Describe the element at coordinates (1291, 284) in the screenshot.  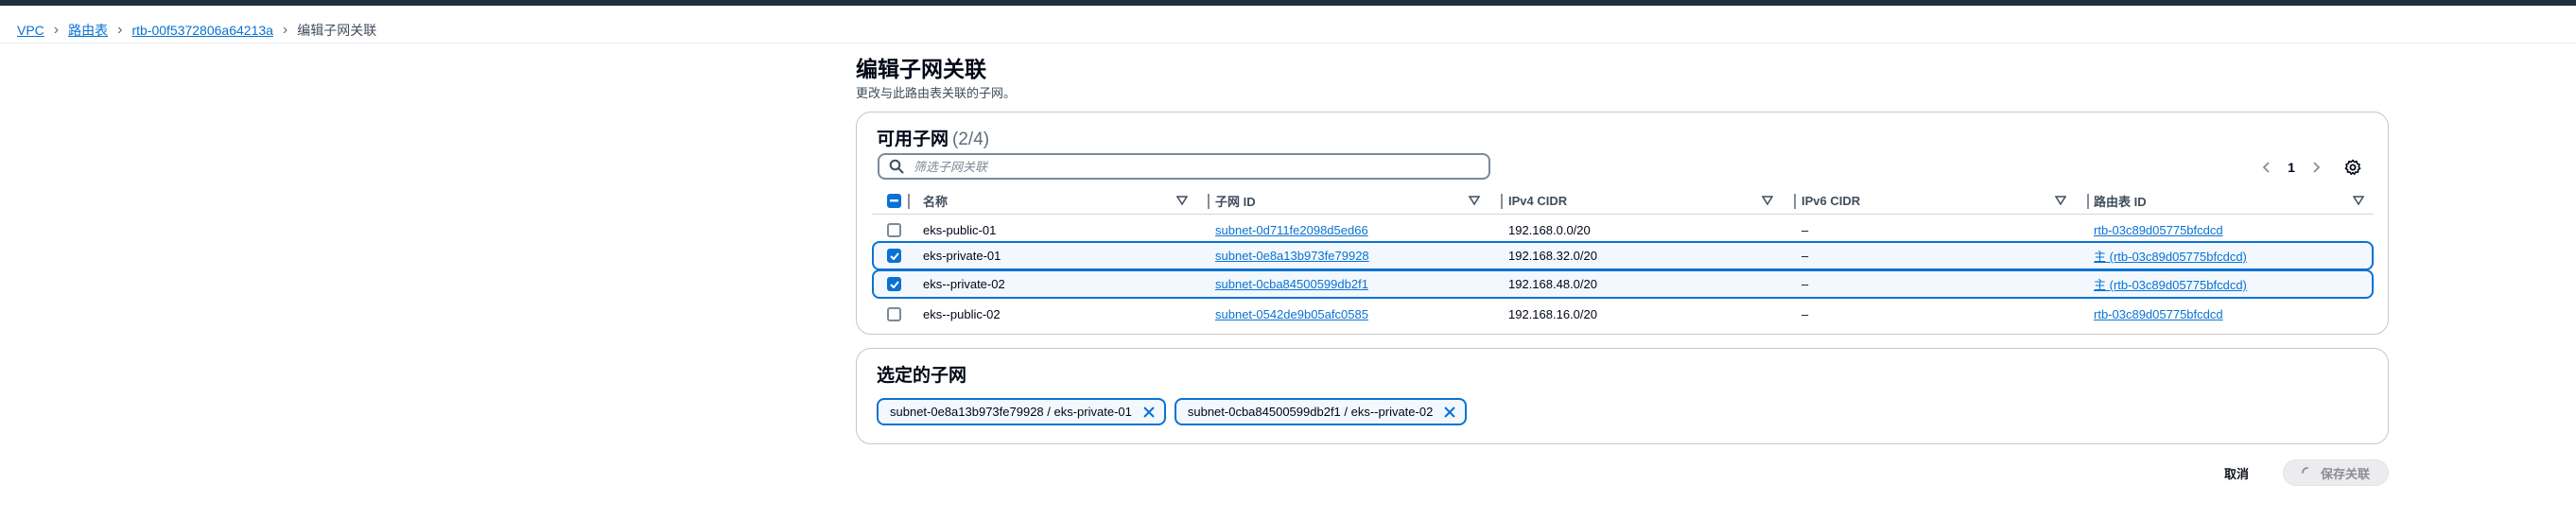
I see `subnet-id-link: subnet-0cba84500599db2f1` at that location.